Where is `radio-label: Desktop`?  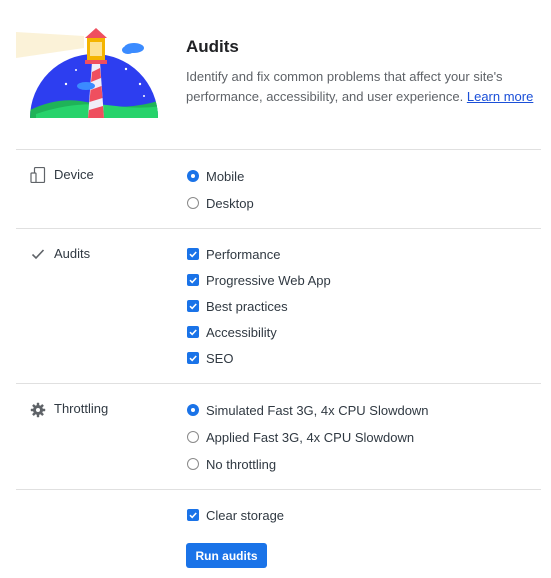 radio-label: Desktop is located at coordinates (230, 203).